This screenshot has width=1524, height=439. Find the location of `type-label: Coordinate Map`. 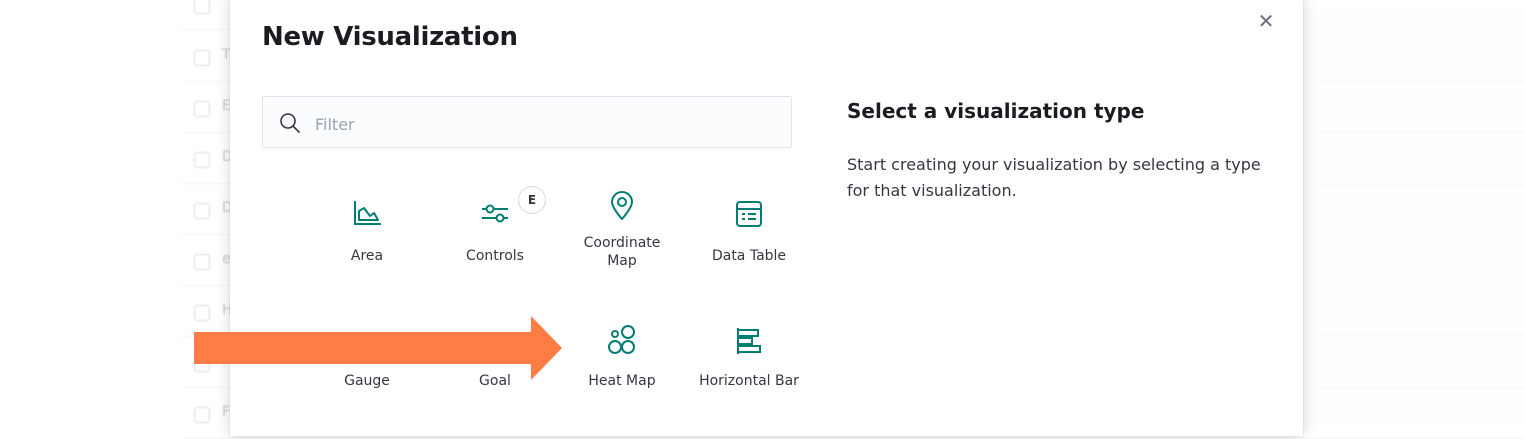

type-label: Coordinate Map is located at coordinates (622, 252).